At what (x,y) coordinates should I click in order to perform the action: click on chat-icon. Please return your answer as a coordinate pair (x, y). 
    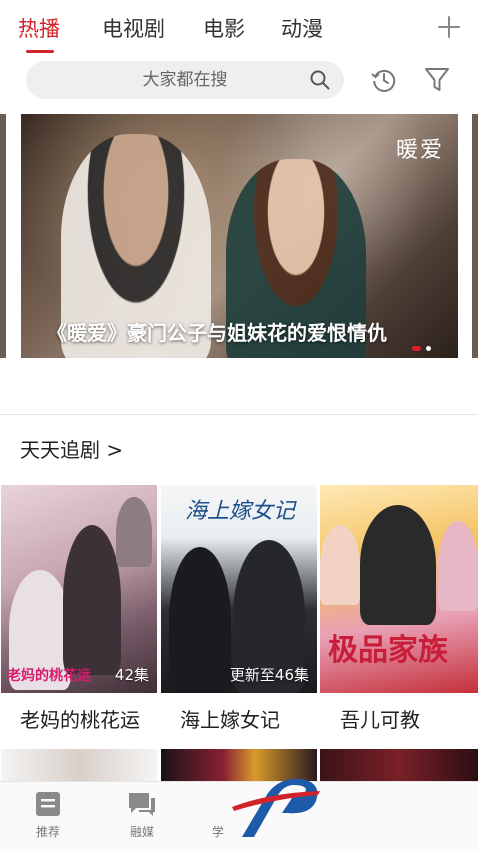
    Looking at the image, I should click on (142, 804).